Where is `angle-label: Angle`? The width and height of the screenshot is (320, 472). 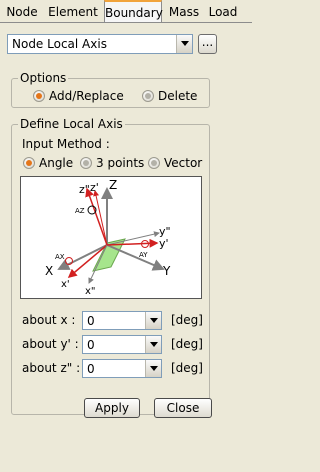 angle-label: Angle is located at coordinates (56, 163).